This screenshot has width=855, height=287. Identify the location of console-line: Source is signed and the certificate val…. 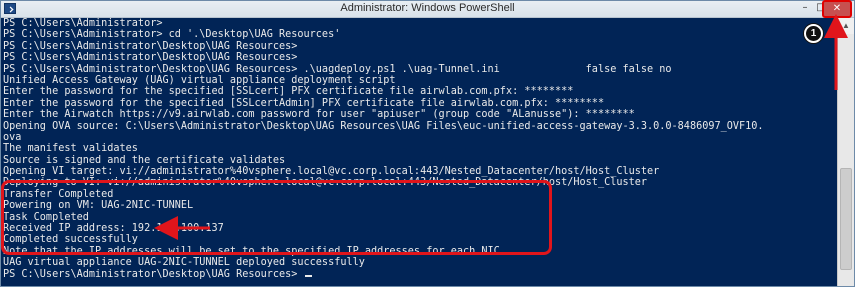
(144, 160).